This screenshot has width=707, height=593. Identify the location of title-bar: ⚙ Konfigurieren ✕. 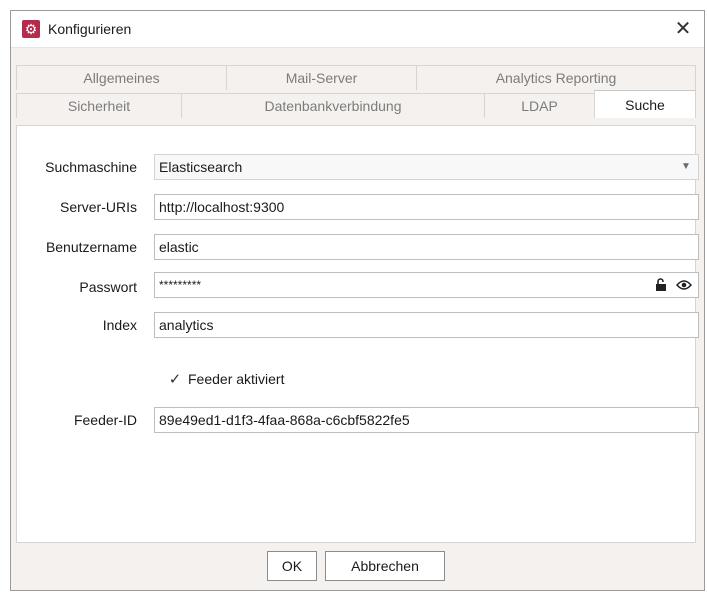
(357, 29).